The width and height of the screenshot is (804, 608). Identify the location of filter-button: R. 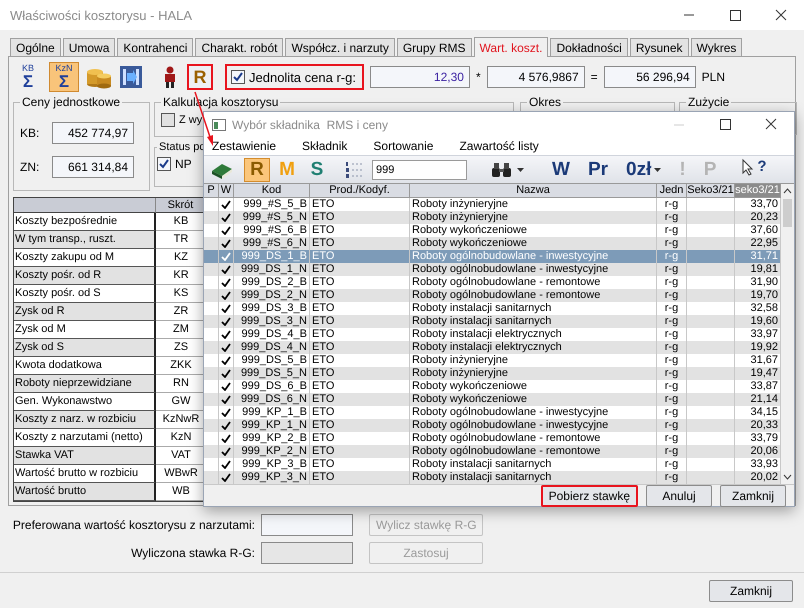
(257, 170).